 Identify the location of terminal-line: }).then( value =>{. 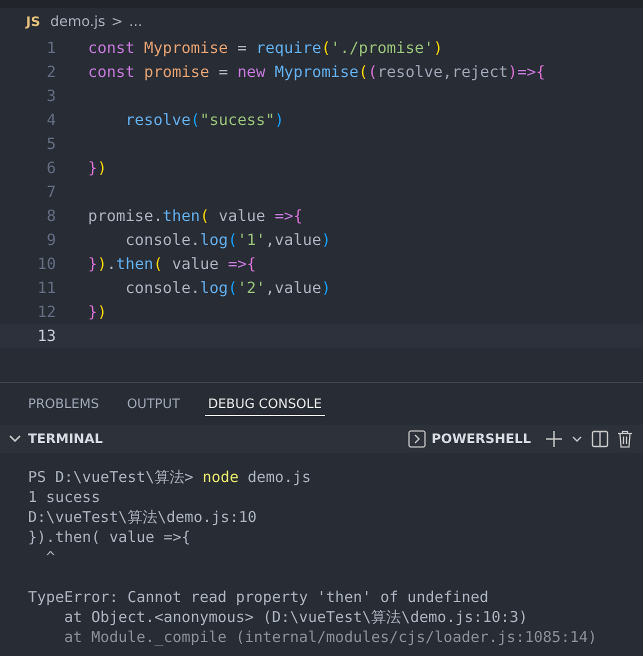
(110, 537).